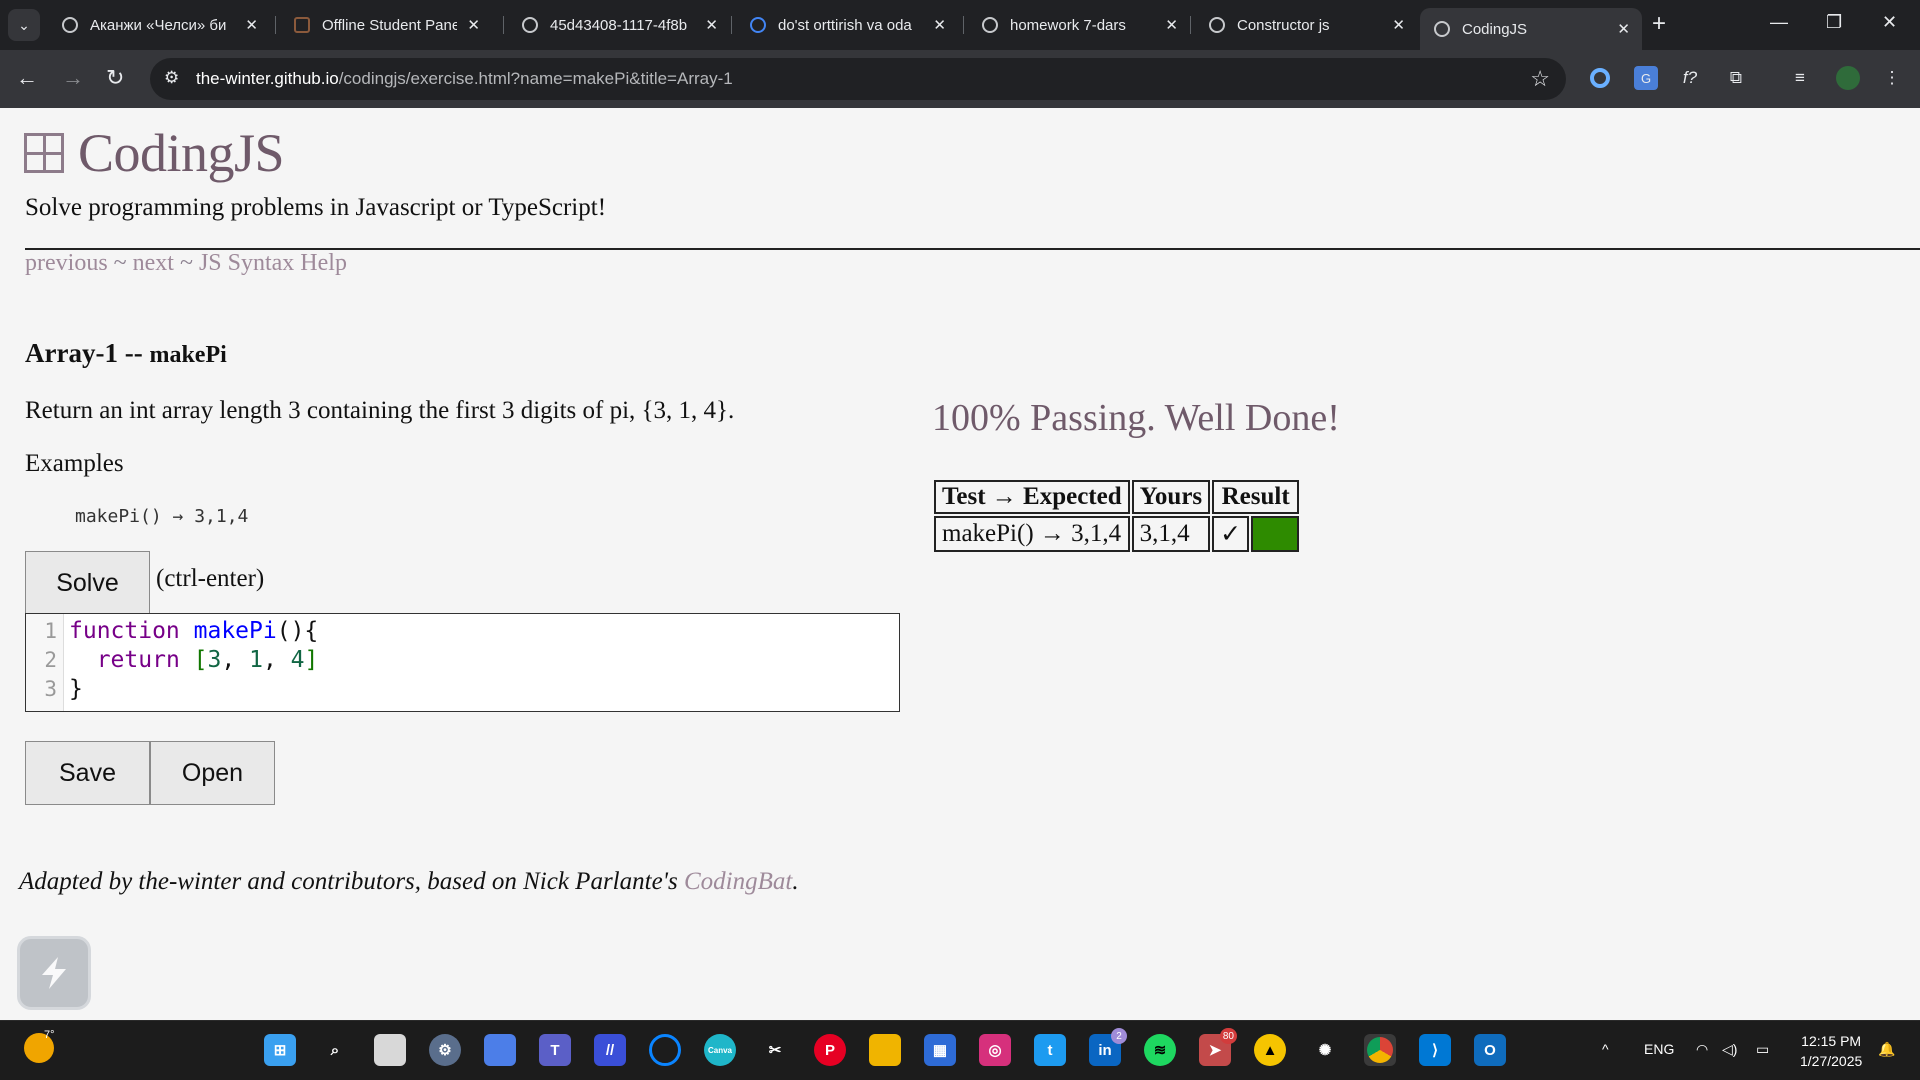 This screenshot has height=1080, width=1920. I want to click on footer-end: ., so click(795, 881).